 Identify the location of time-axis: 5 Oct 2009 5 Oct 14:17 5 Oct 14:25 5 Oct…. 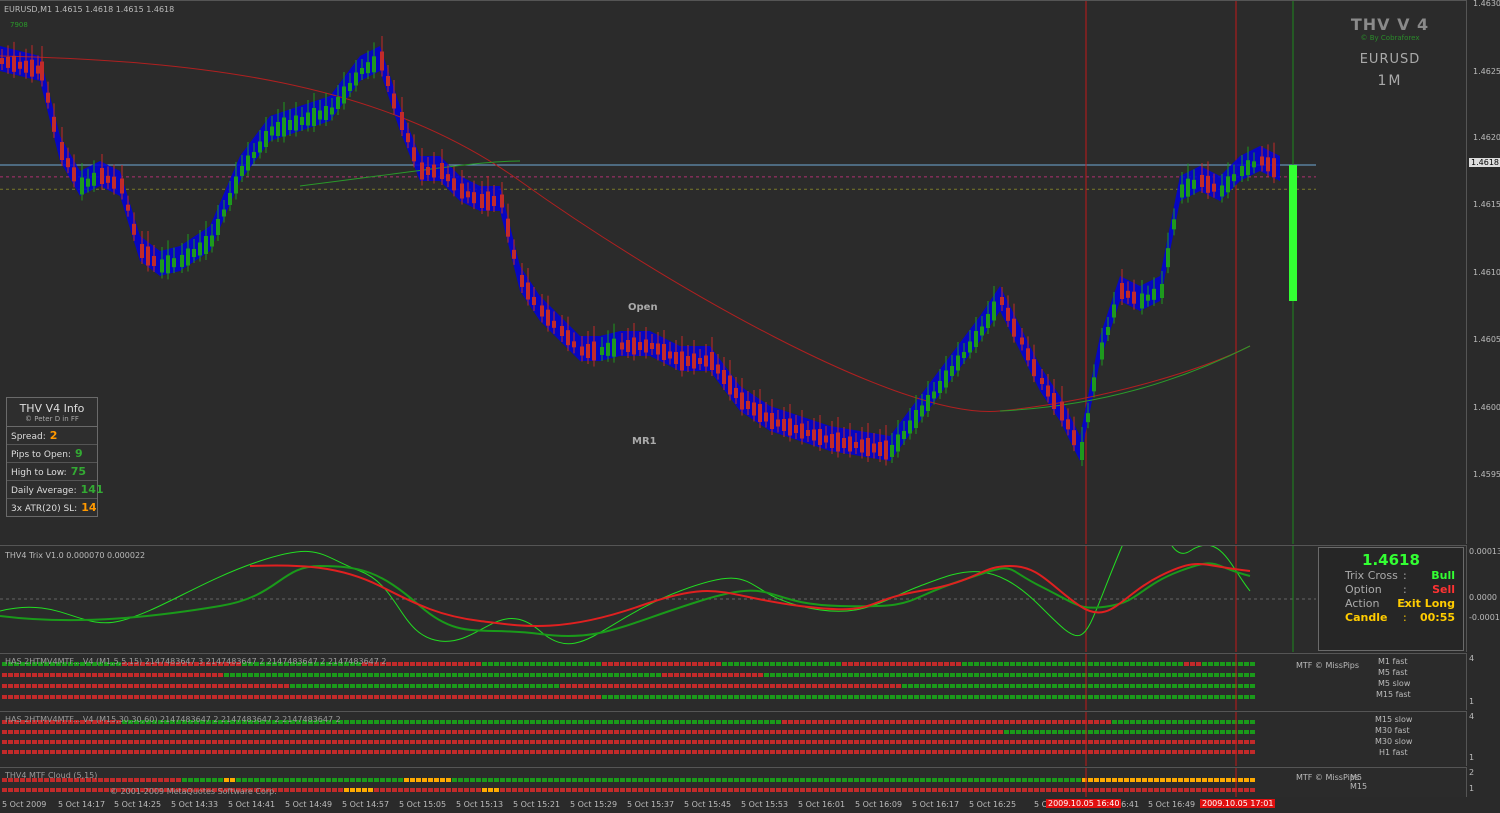
(750, 805).